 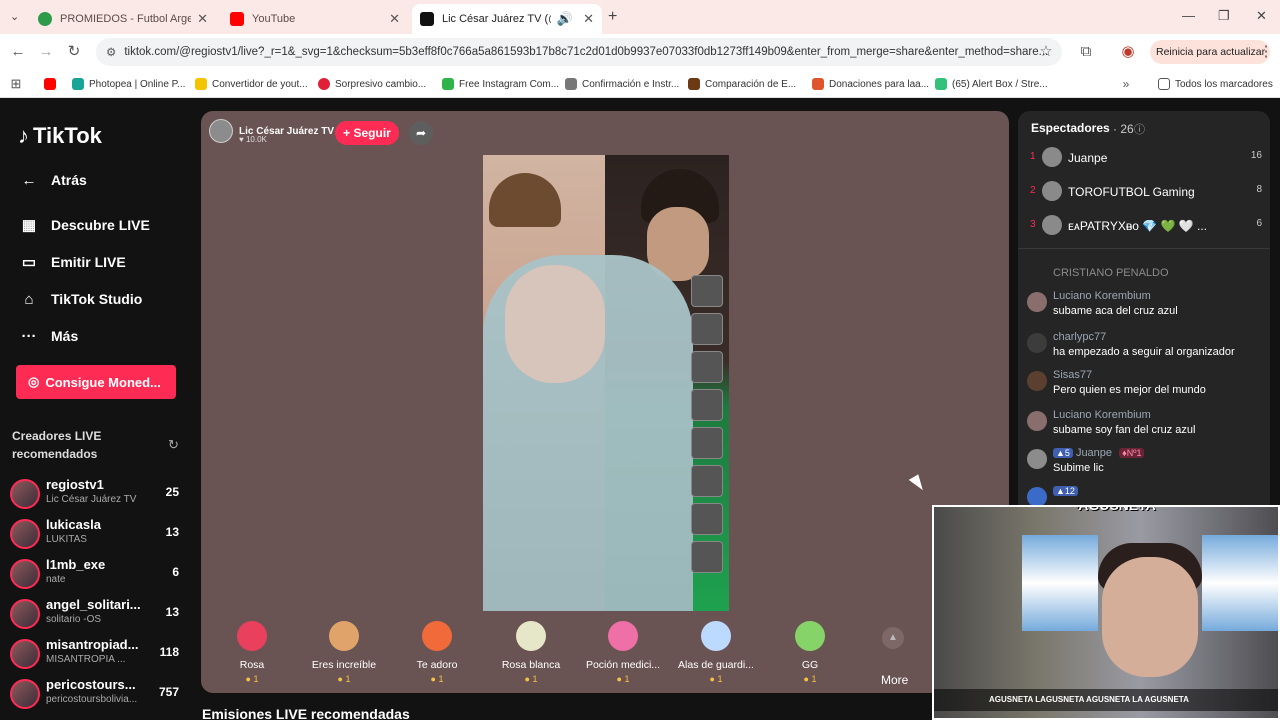 What do you see at coordinates (1215, 84) in the screenshot?
I see `all-bookmarks: Todos los marcadores` at bounding box center [1215, 84].